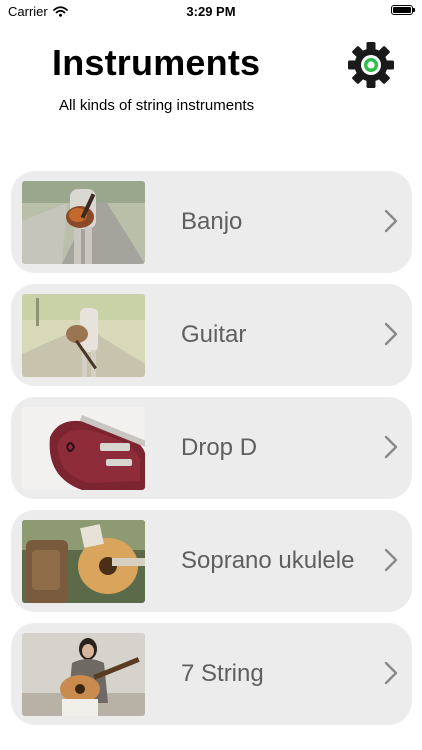 The width and height of the screenshot is (422, 750). I want to click on status-time: 3:29 PM, so click(211, 11).